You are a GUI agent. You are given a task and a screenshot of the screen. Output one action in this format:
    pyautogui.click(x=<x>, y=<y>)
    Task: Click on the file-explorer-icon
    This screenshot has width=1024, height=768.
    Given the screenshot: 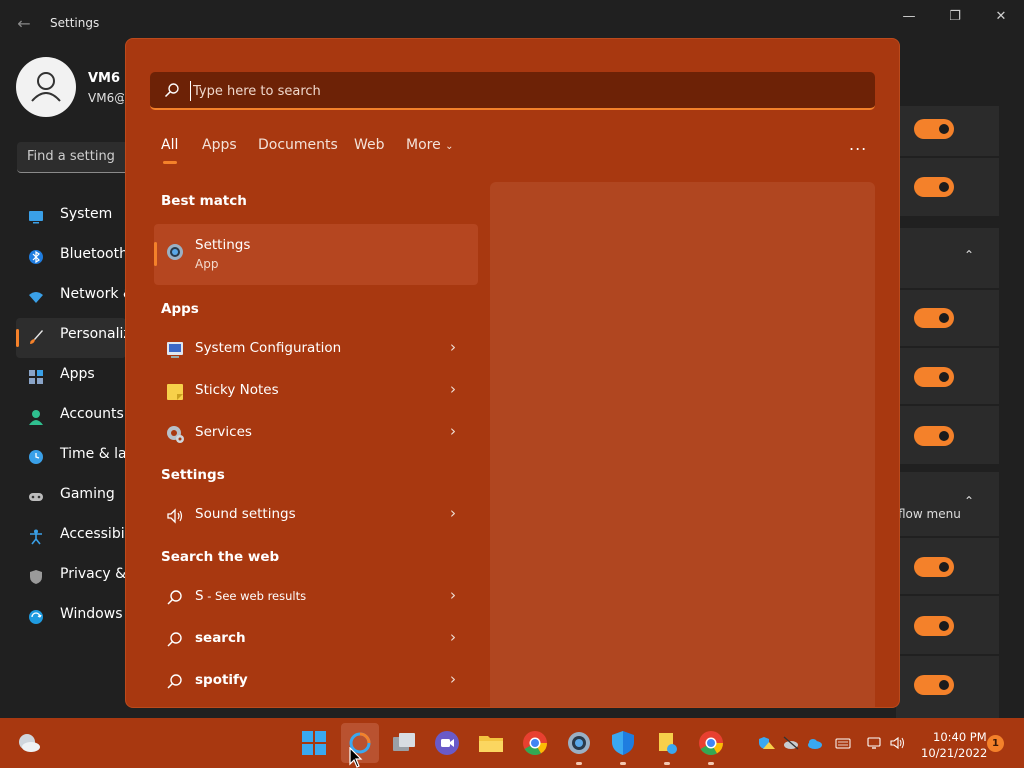 What is the action you would take?
    pyautogui.click(x=491, y=743)
    